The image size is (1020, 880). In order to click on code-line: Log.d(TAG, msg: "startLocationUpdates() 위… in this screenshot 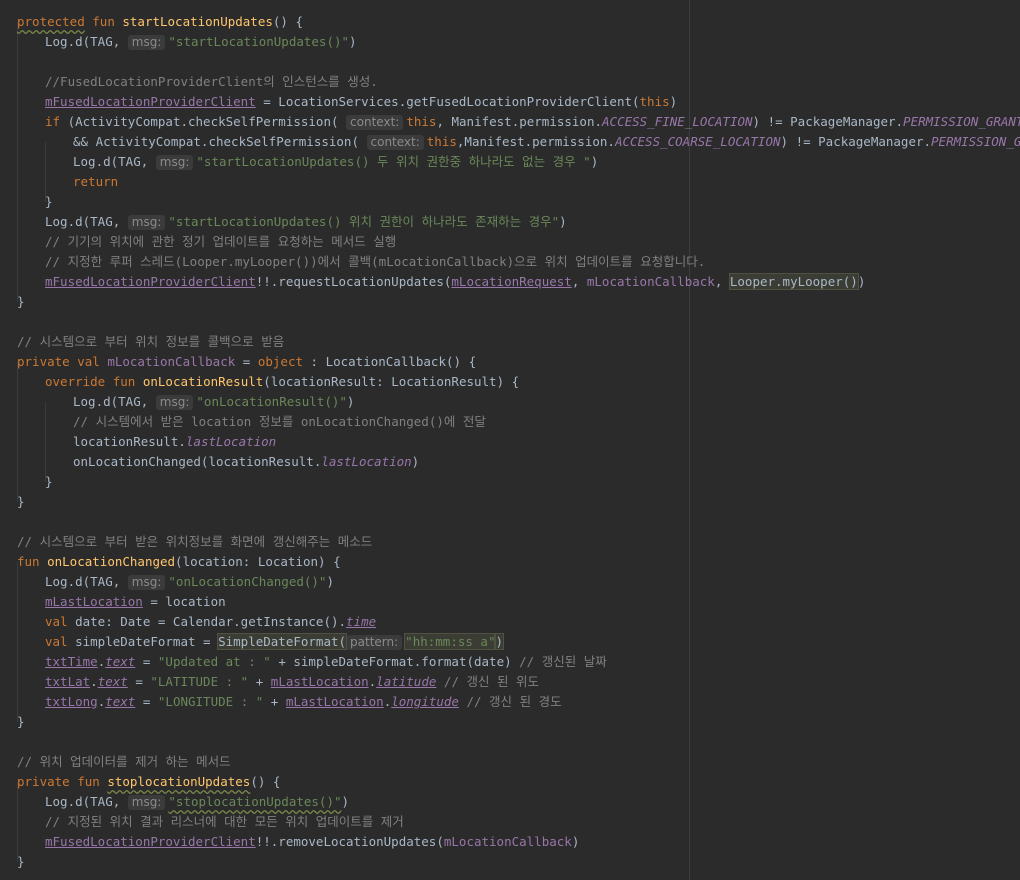, I will do `click(306, 222)`.